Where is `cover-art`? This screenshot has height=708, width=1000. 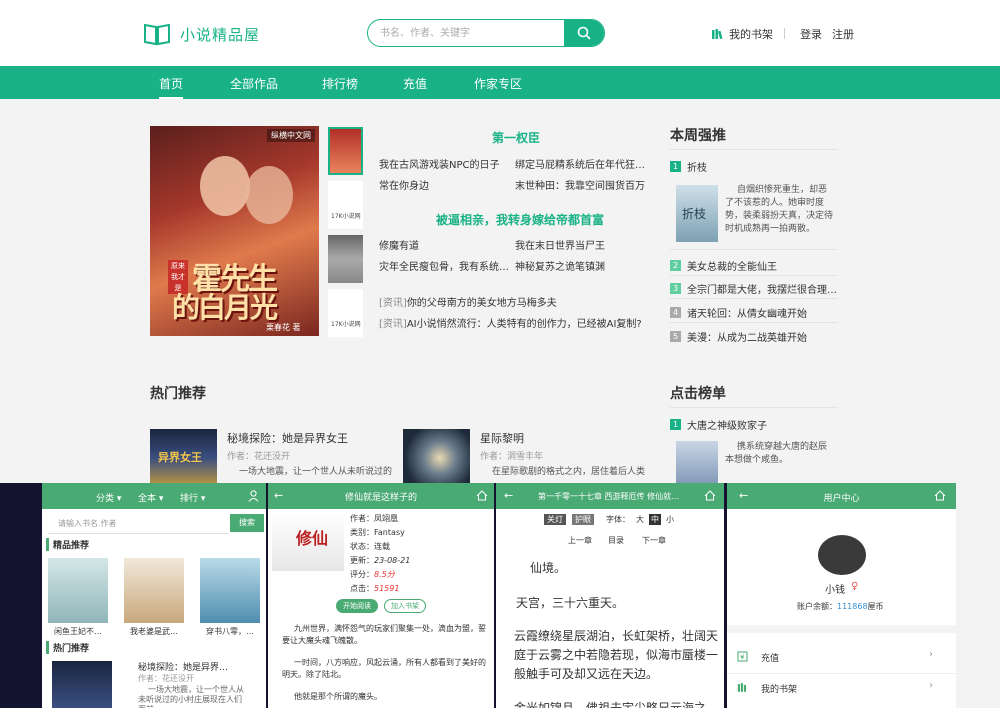
cover-art is located at coordinates (269, 195).